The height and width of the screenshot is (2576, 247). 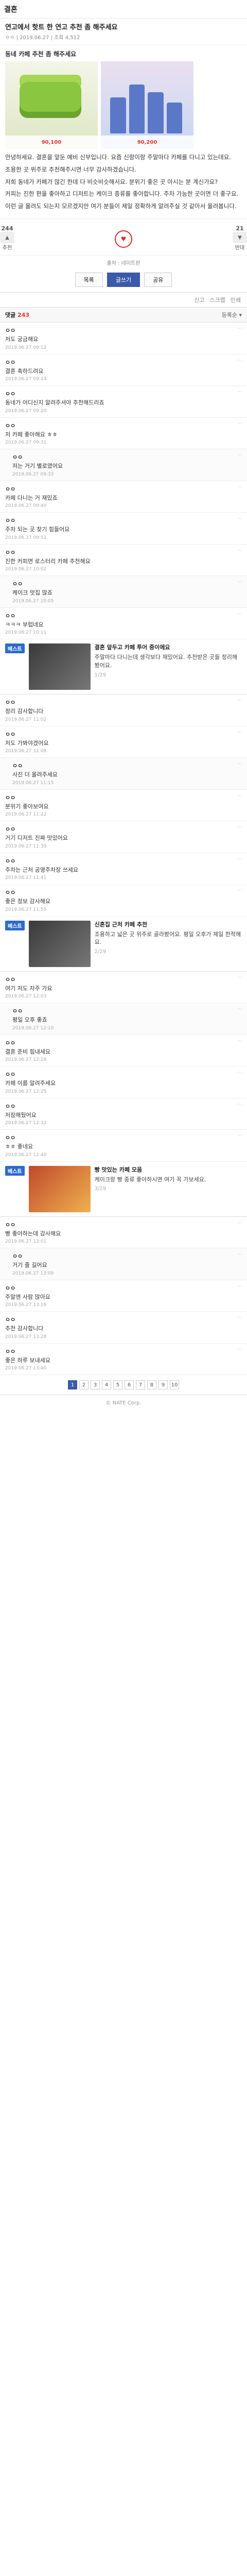 I want to click on like-heart-button: ♥, so click(x=123, y=239).